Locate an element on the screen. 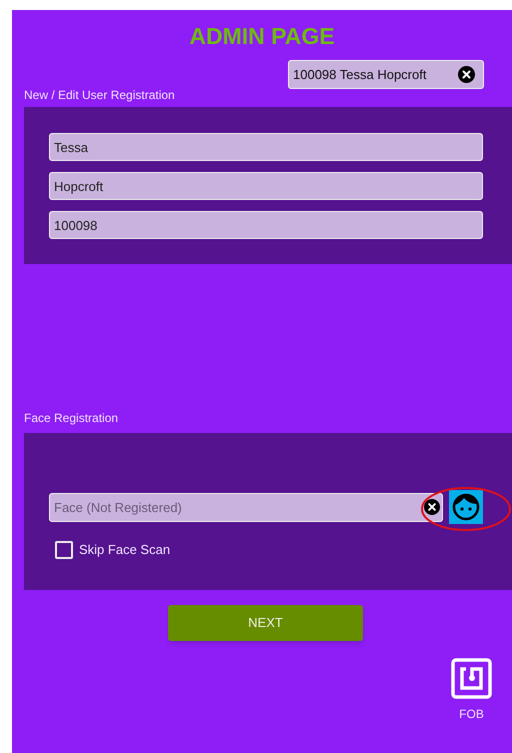 The image size is (512, 753). checkbox-label: Skip Face Scan is located at coordinates (124, 550).